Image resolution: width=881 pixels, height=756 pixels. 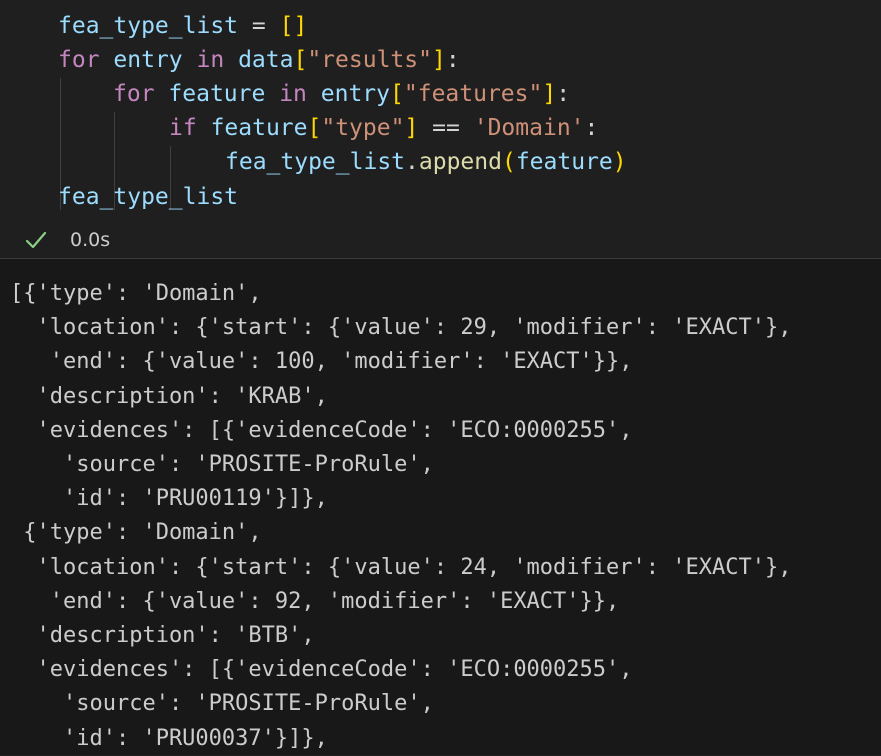 What do you see at coordinates (169, 499) in the screenshot?
I see `output-line: 'id': 'PRU00119'}]},` at bounding box center [169, 499].